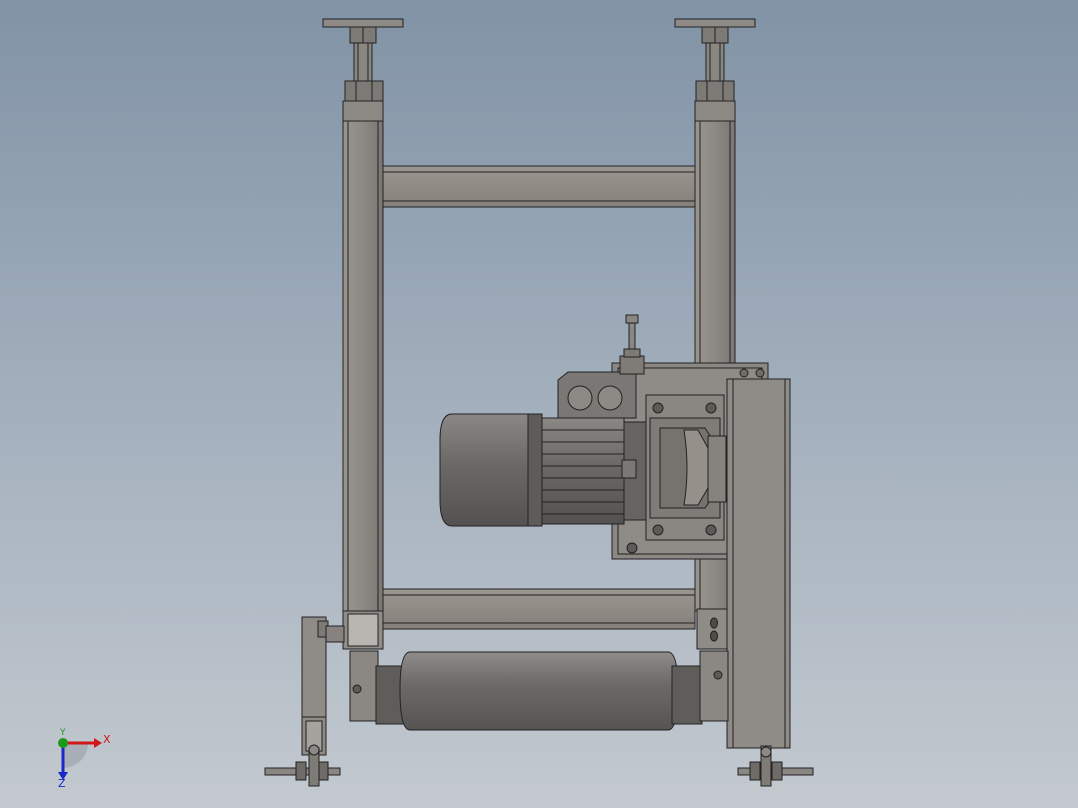 The image size is (1078, 808). What do you see at coordinates (363, 375) in the screenshot?
I see `left-frame-post` at bounding box center [363, 375].